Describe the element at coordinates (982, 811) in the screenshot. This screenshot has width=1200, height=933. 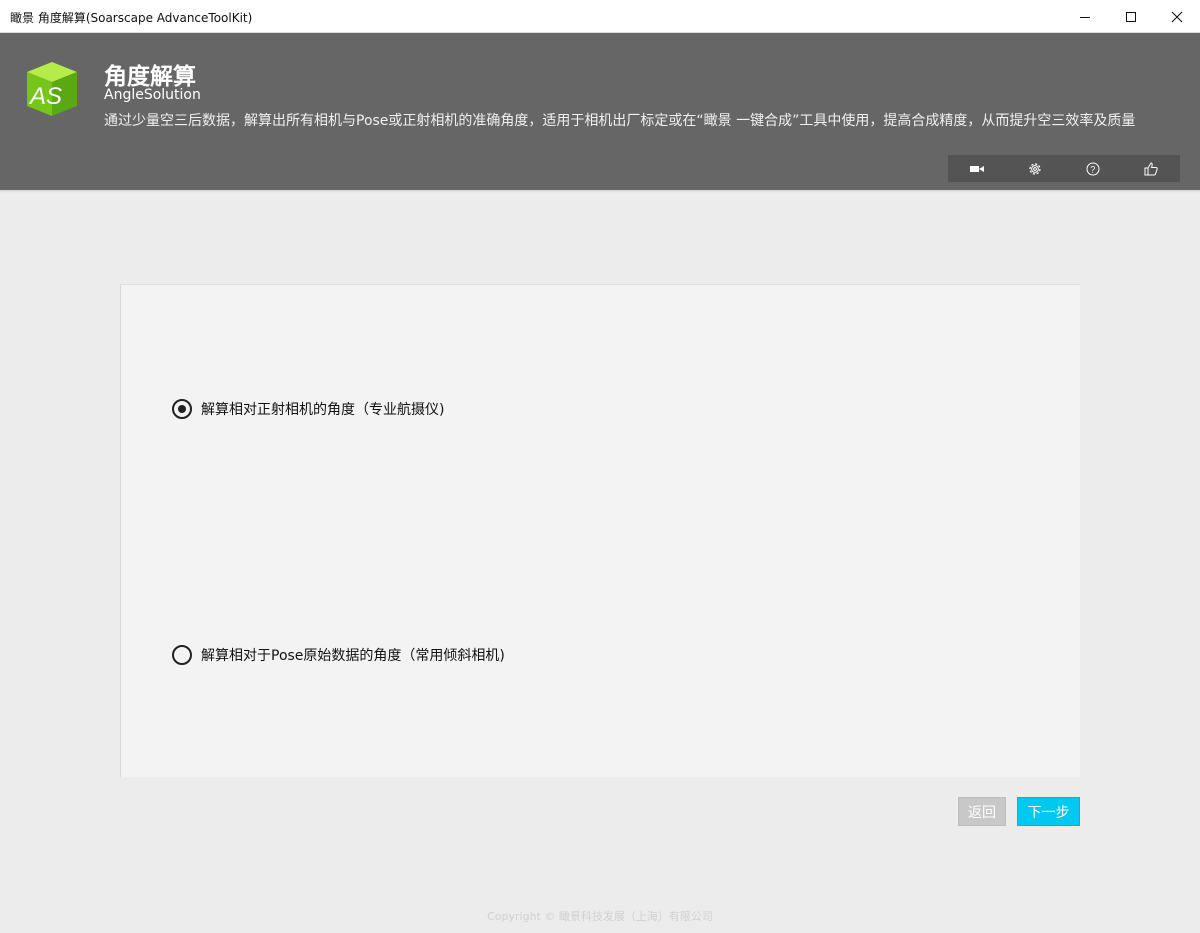
I see `back-button: 返回` at that location.